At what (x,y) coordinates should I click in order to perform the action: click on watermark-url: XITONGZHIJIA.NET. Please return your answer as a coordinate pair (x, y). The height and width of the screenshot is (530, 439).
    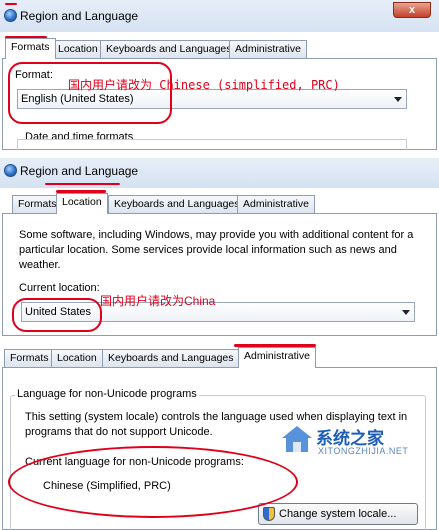
    Looking at the image, I should click on (363, 451).